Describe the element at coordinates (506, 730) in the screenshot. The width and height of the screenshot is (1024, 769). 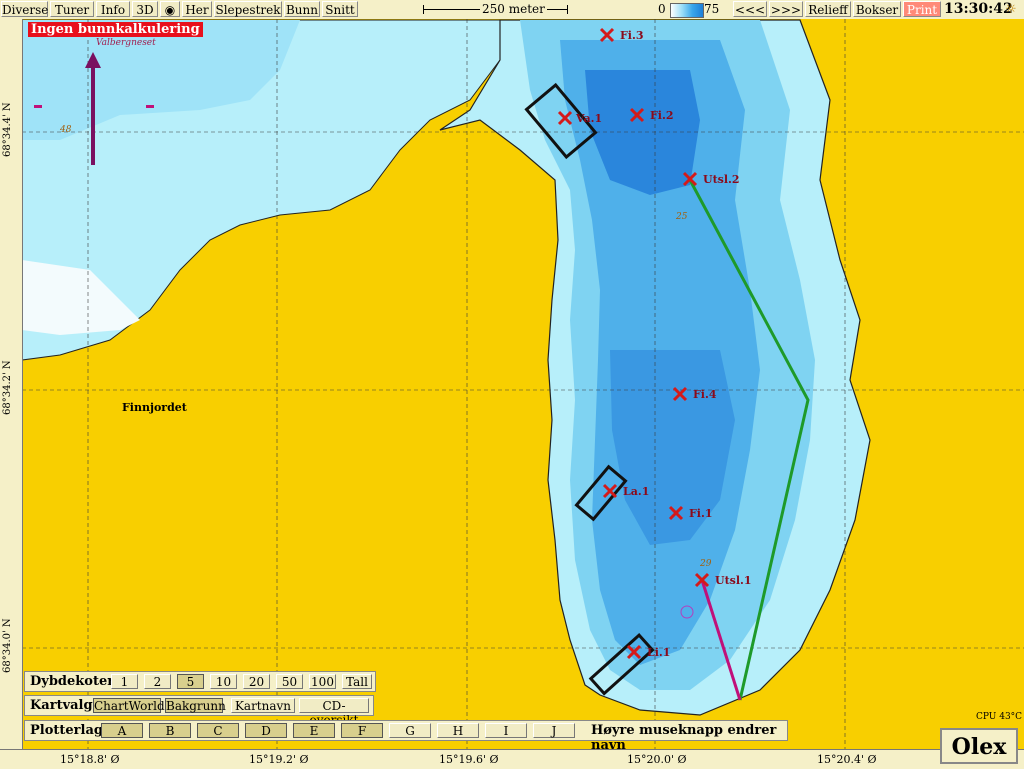
I see `plotterlag-layer: I` at that location.